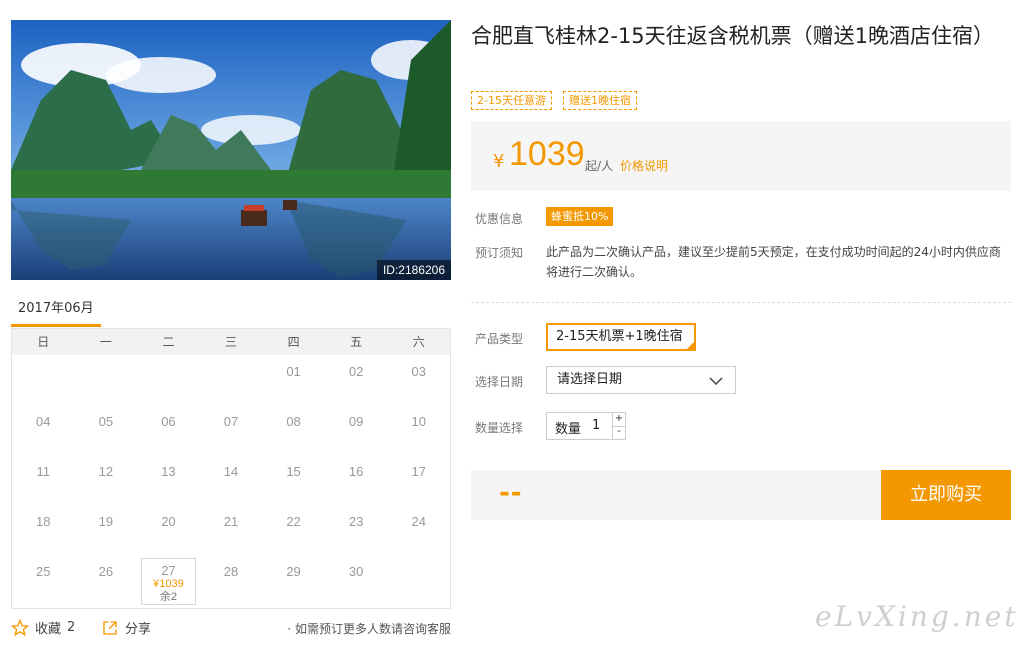  I want to click on calendar-day: 26, so click(106, 580).